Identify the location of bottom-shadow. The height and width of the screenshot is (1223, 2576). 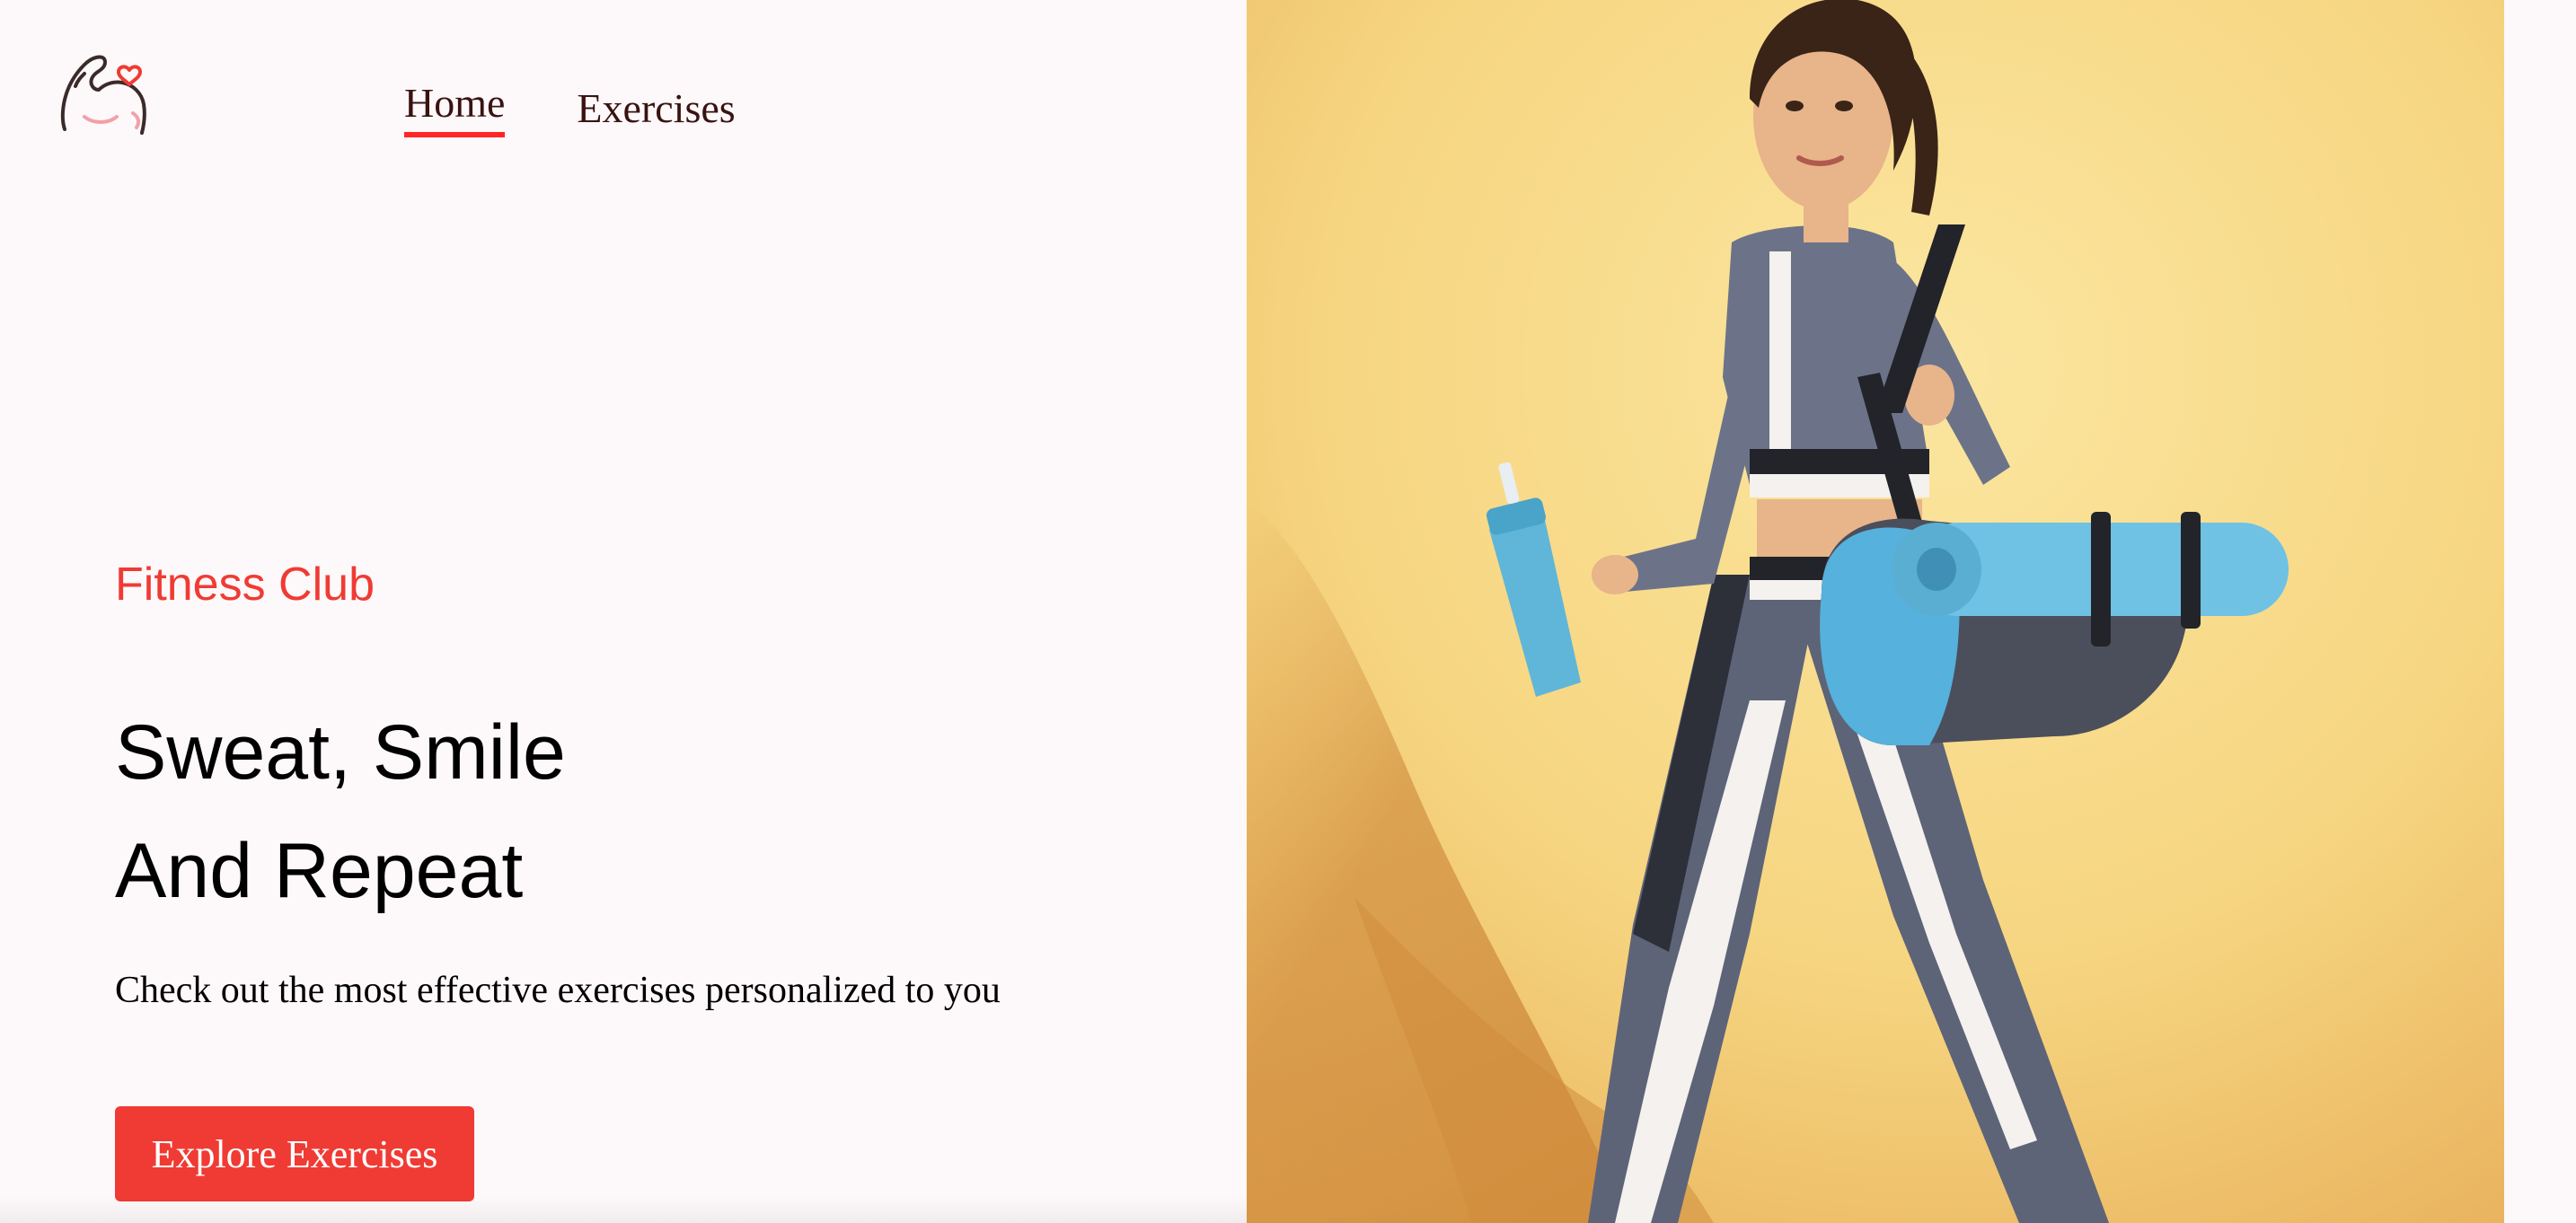
(623, 1209).